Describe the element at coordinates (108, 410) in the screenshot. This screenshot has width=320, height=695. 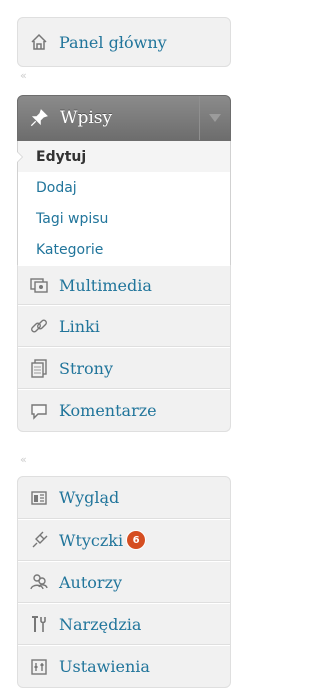
I see `menu-item-label: Komentarze` at that location.